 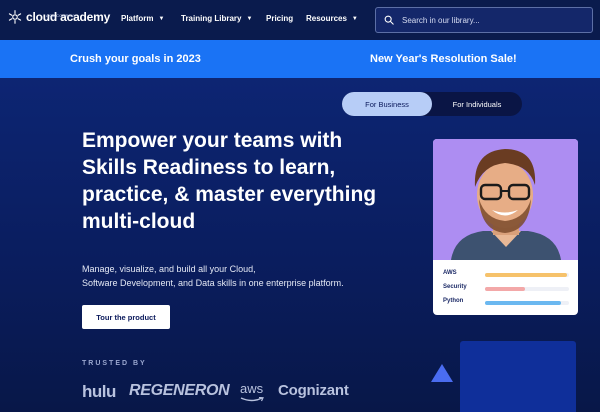 I want to click on triangle-icon, so click(x=442, y=373).